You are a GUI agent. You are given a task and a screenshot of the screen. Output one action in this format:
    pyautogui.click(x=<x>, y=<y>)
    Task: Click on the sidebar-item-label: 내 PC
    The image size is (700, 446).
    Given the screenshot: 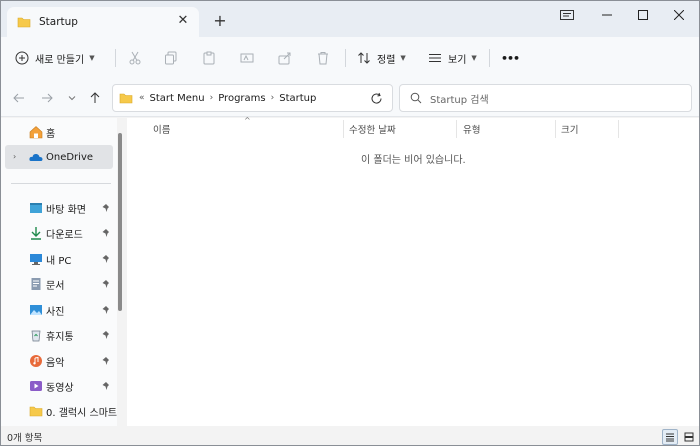 What is the action you would take?
    pyautogui.click(x=59, y=261)
    